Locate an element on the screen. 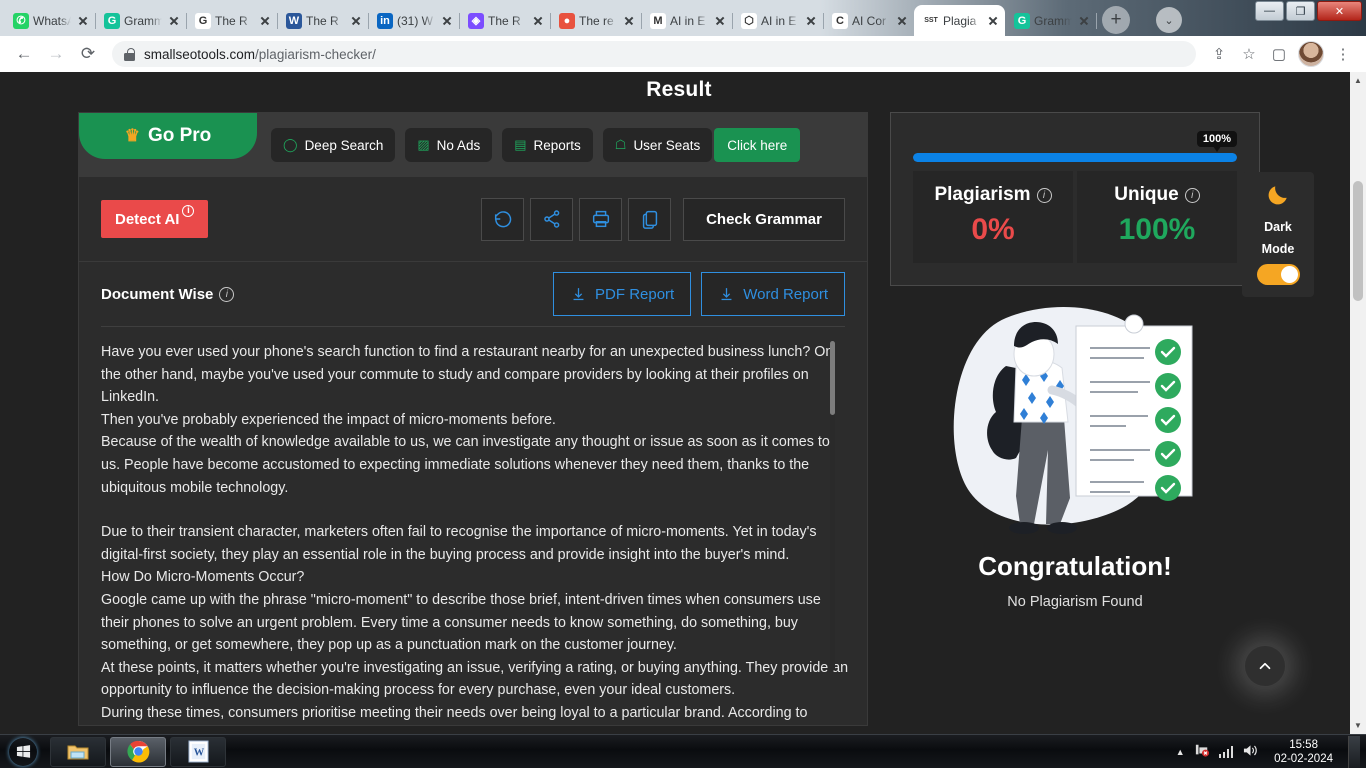 Image resolution: width=1366 pixels, height=768 pixels. clock: 15:58 02-02-2024 is located at coordinates (1303, 752).